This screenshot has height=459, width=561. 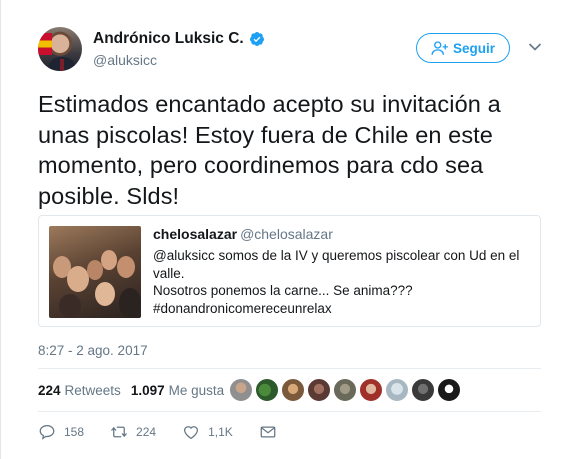 I want to click on author-name-row: Andrónico Luksic C., so click(x=179, y=39).